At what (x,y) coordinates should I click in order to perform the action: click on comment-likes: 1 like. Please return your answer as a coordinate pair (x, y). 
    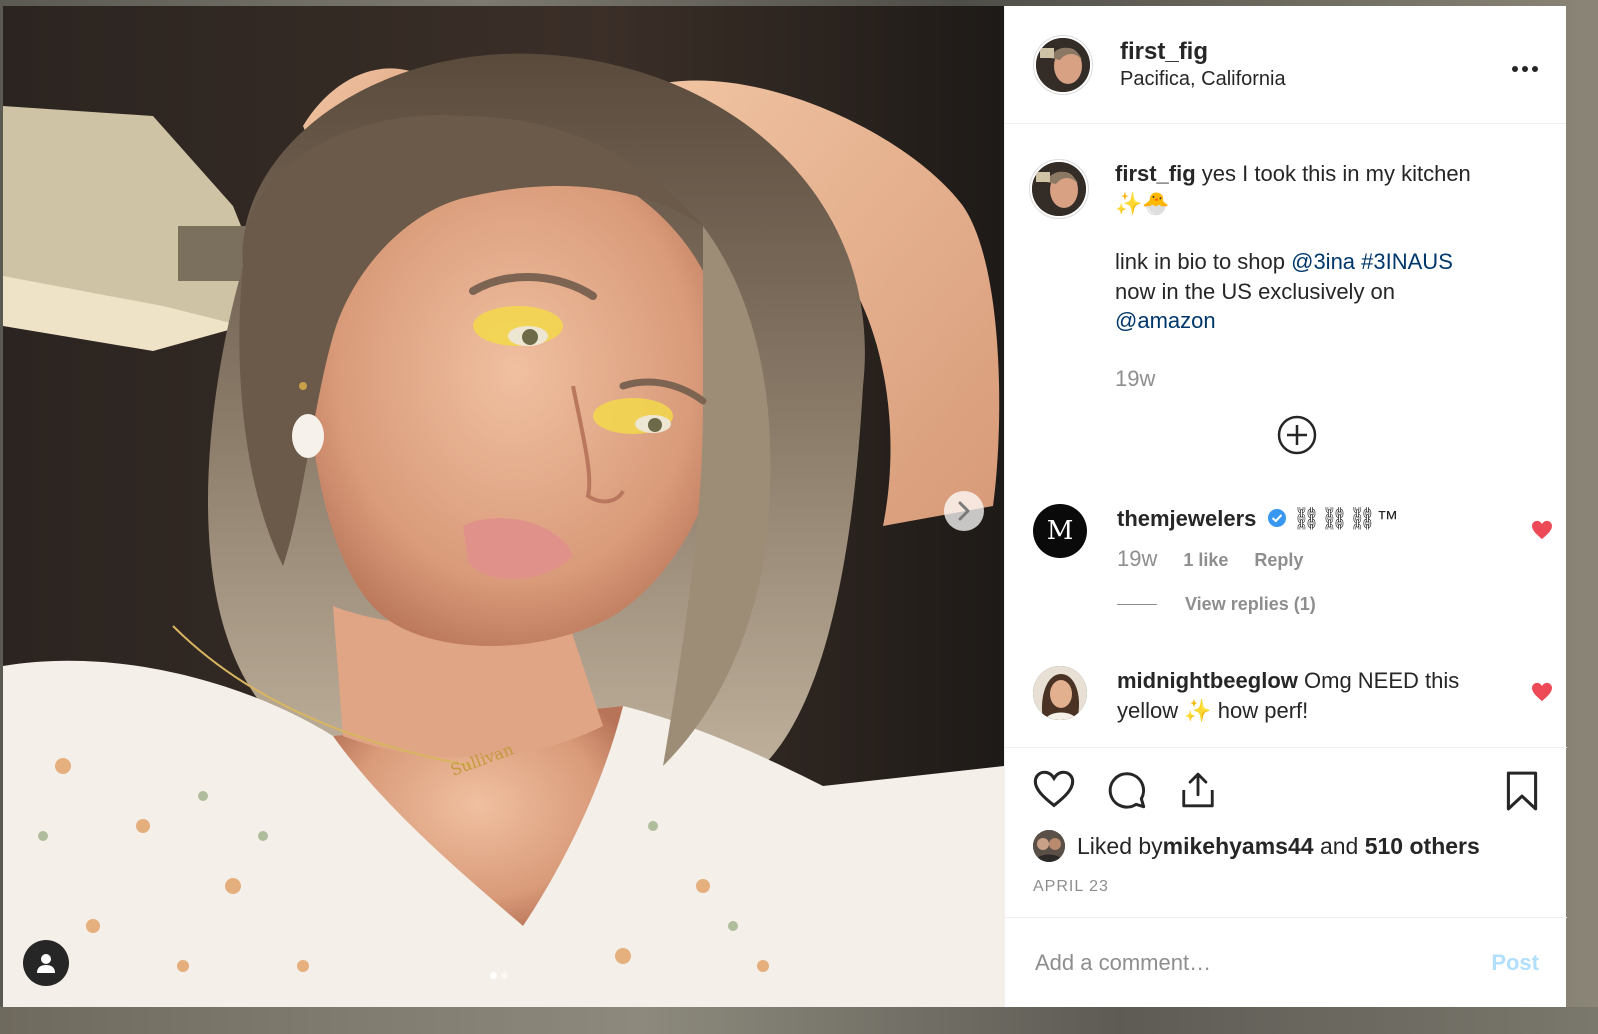
    Looking at the image, I should click on (1205, 560).